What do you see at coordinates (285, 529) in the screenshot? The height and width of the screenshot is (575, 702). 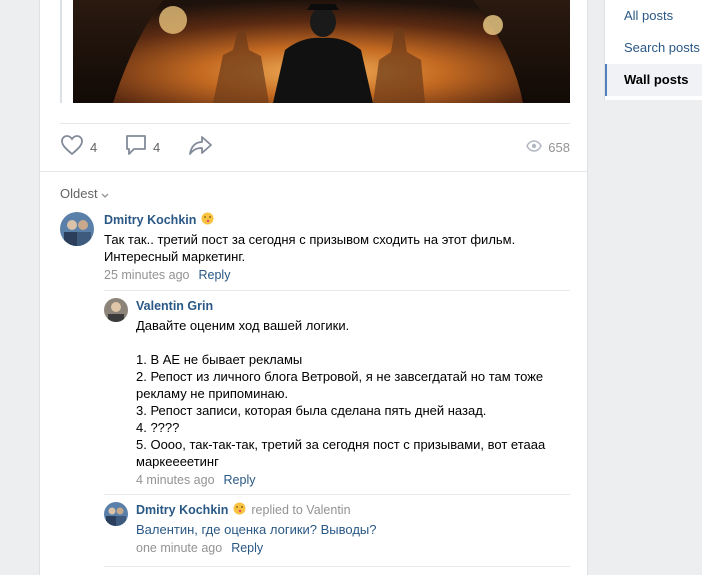 I see `comment-text-rest: , где оценка логики? Выводы?` at bounding box center [285, 529].